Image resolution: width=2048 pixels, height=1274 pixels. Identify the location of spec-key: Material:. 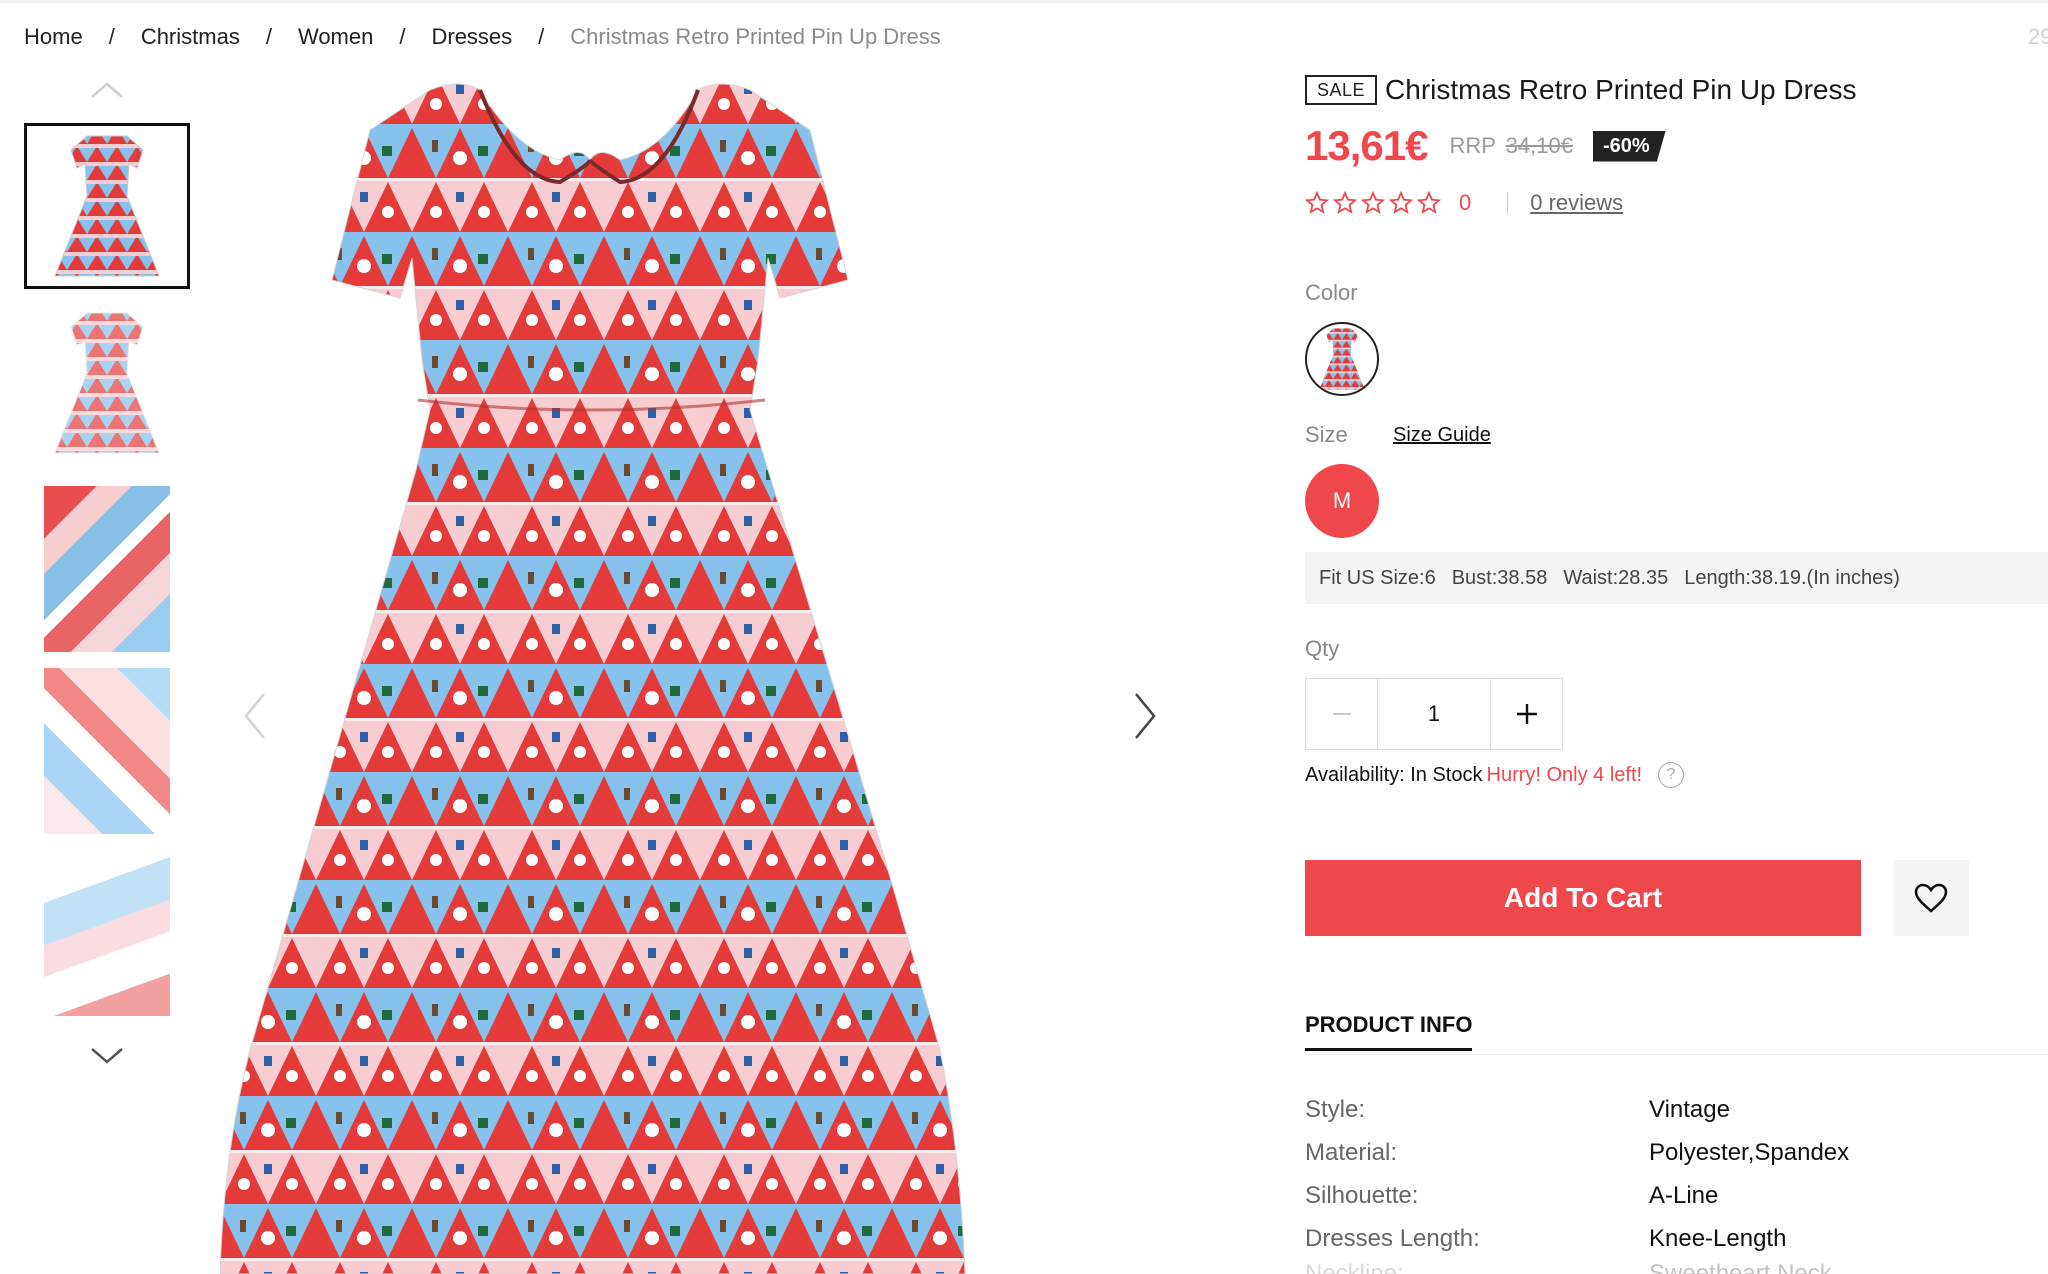
(1351, 1152).